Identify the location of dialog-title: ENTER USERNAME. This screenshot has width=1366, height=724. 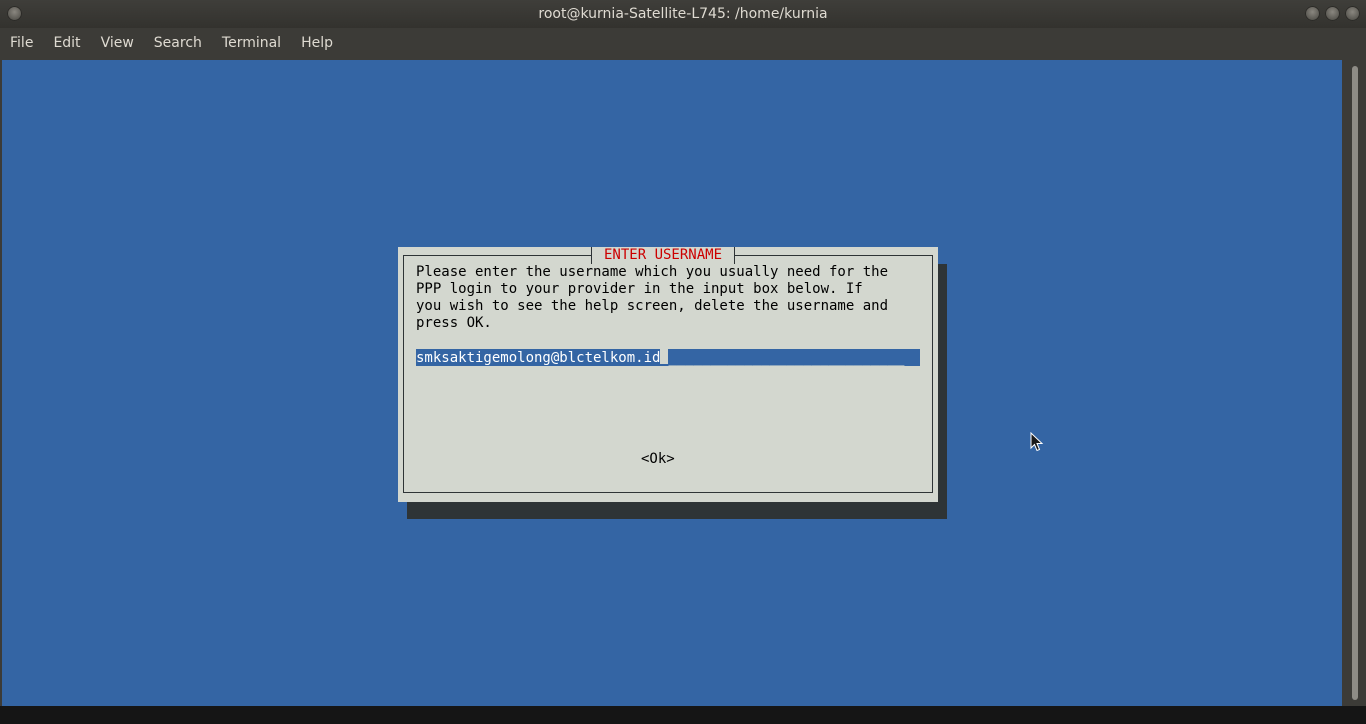
(663, 255).